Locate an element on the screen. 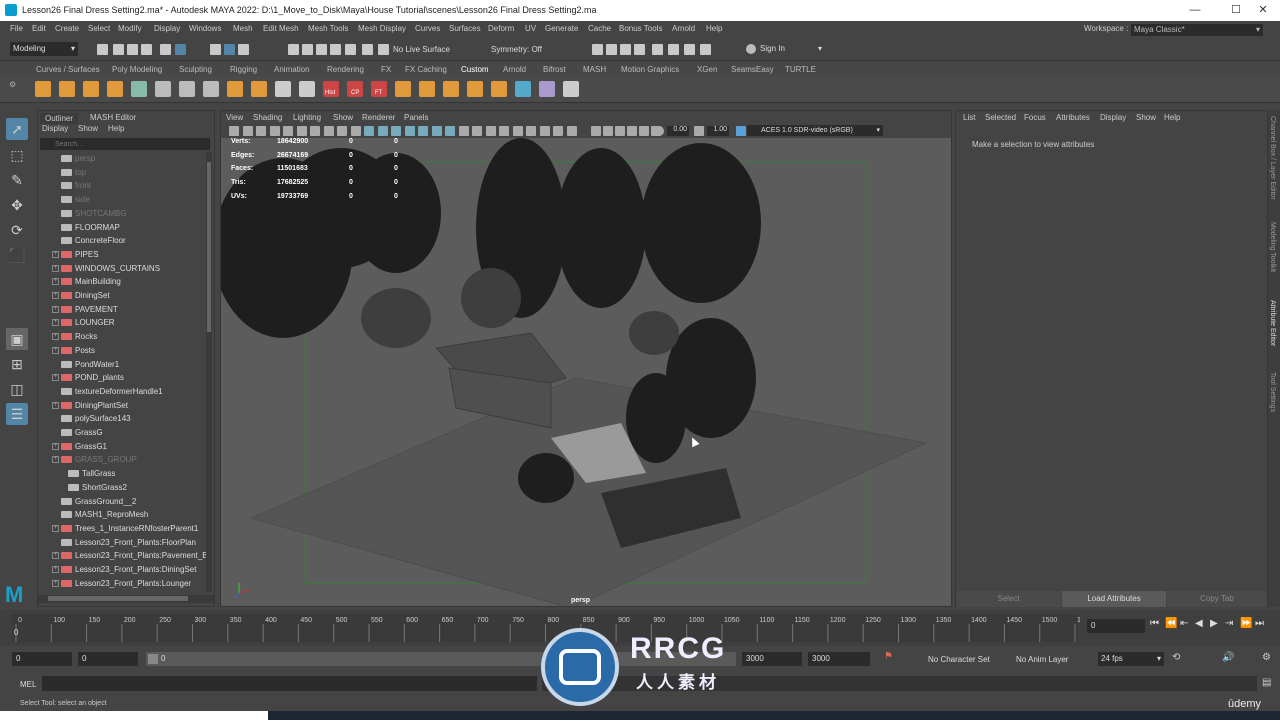 Image resolution: width=1280 pixels, height=720 pixels. list-item: + WINDOWS_CURTAINS is located at coordinates (122, 268).